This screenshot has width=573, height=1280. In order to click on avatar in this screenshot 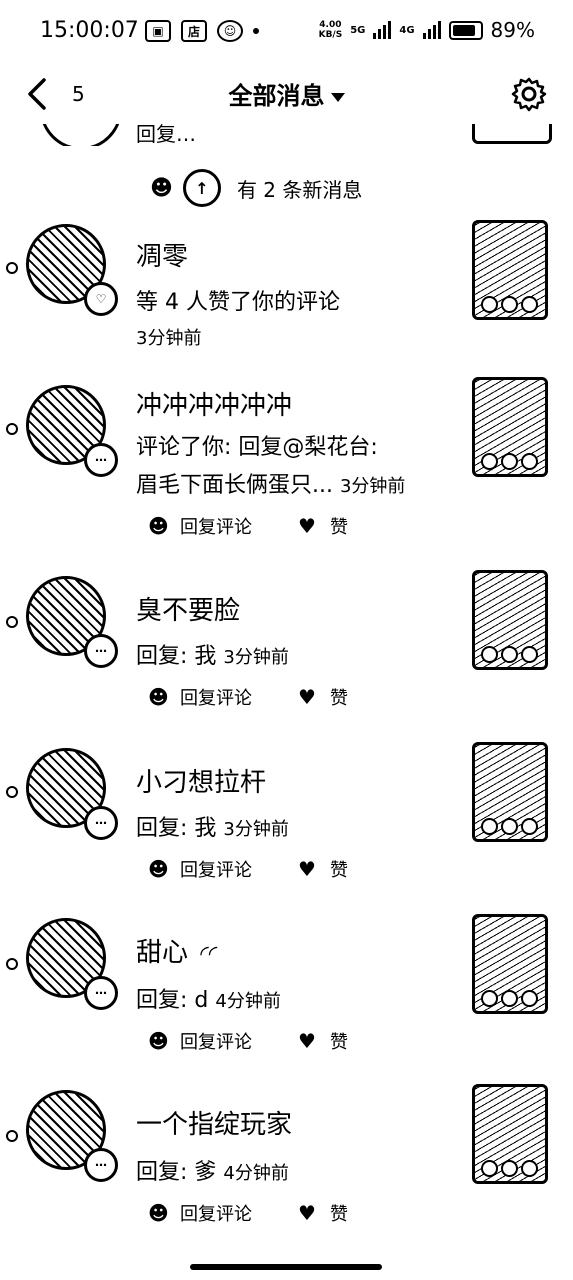, I will do `click(81, 135)`.